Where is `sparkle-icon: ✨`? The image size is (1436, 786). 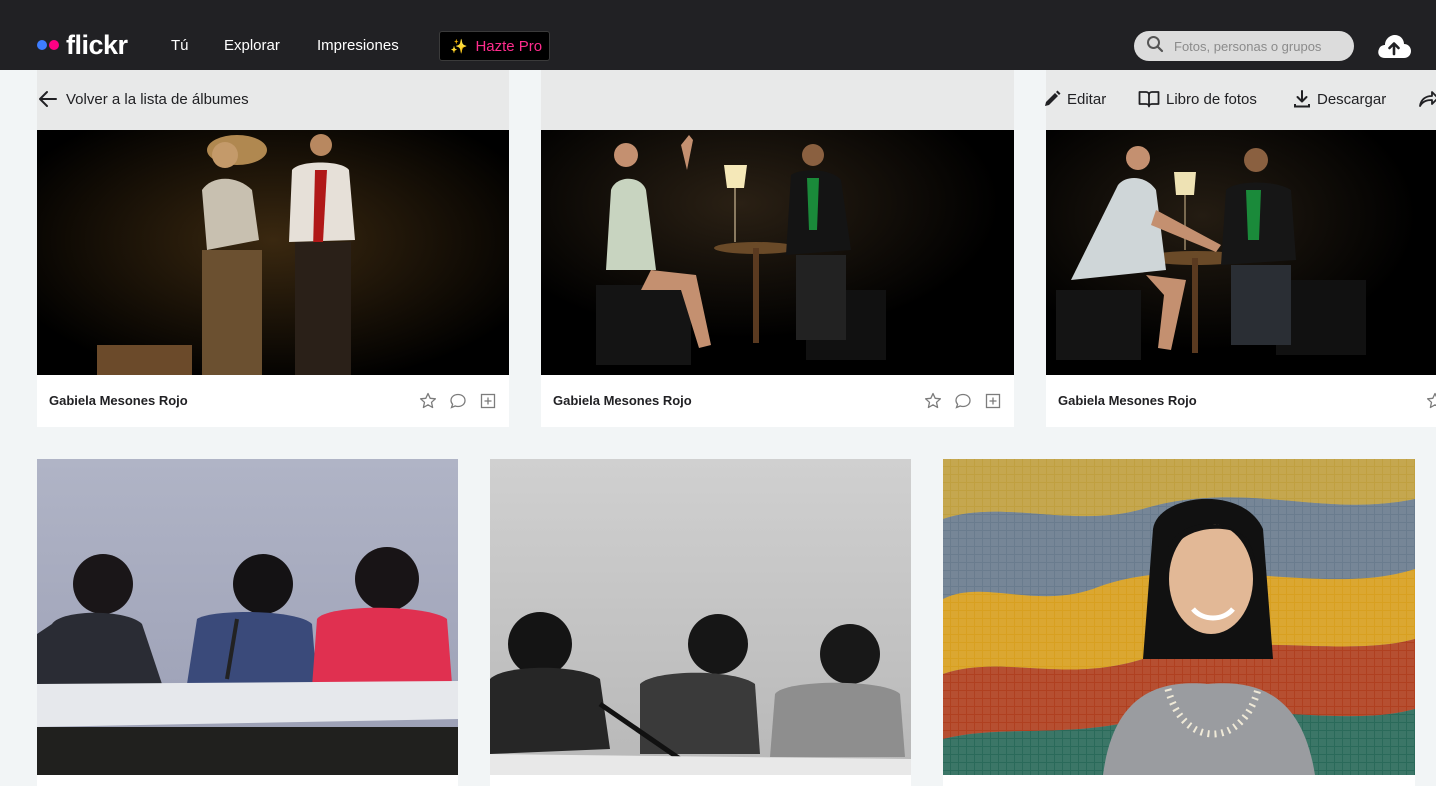
sparkle-icon: ✨ is located at coordinates (459, 45).